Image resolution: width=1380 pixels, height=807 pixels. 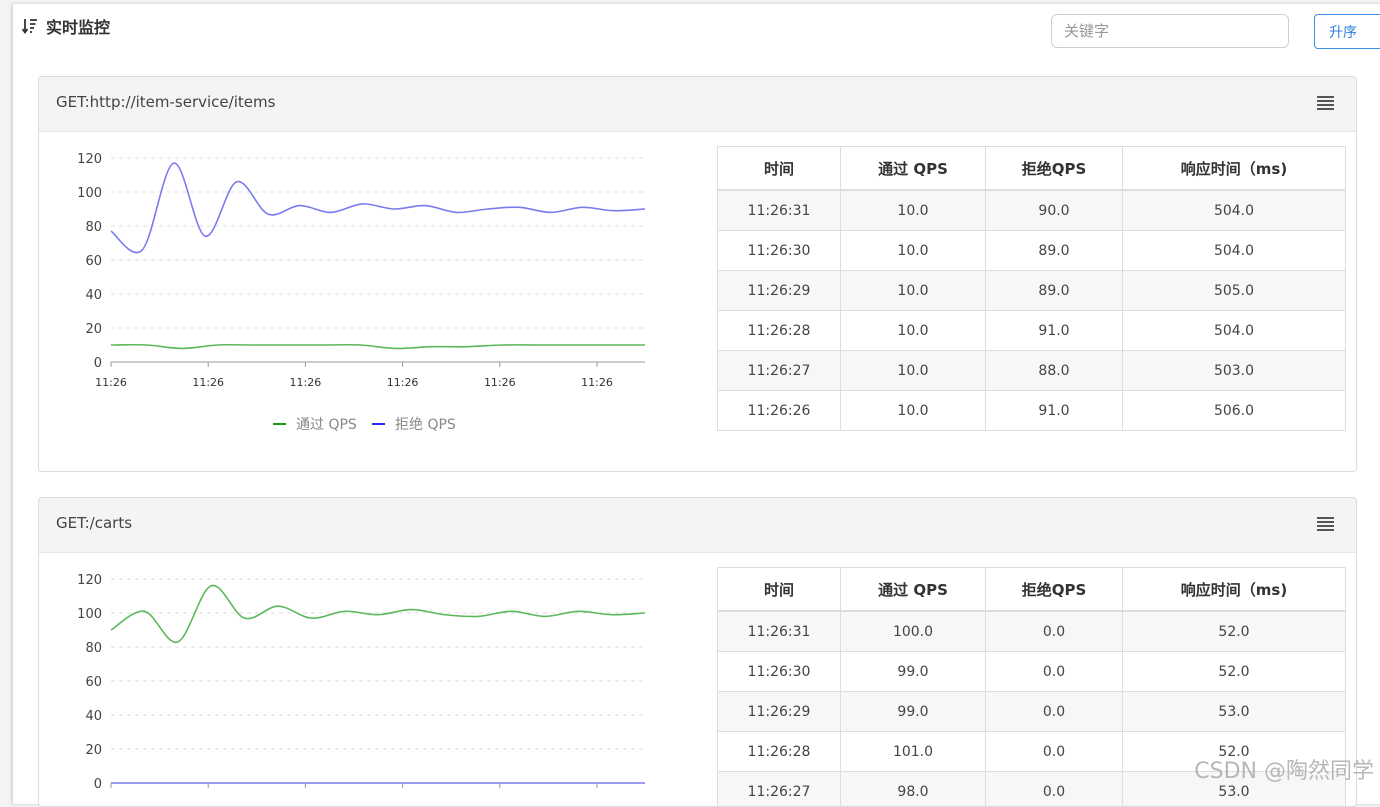 I want to click on table-row: 11:26:31 10.0 90.0 504.0, so click(x=1032, y=210).